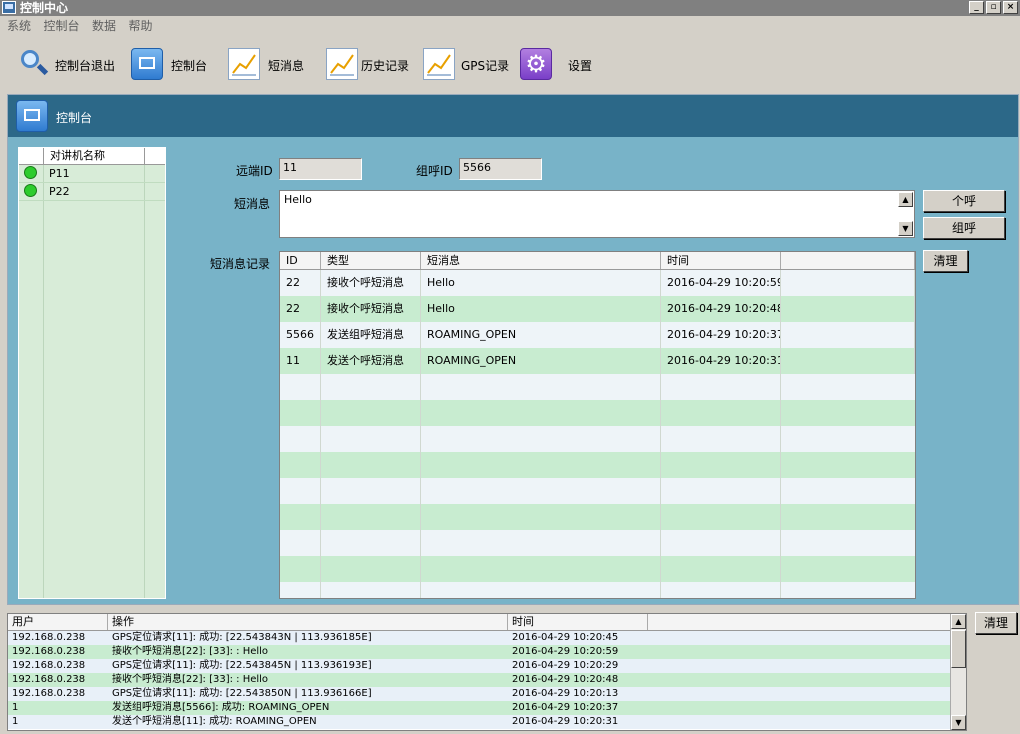  What do you see at coordinates (59, 173) in the screenshot?
I see `radio-name: P11` at bounding box center [59, 173].